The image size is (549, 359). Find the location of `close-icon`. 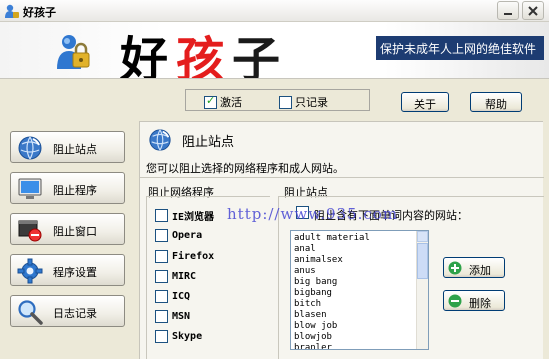

close-icon is located at coordinates (533, 11).